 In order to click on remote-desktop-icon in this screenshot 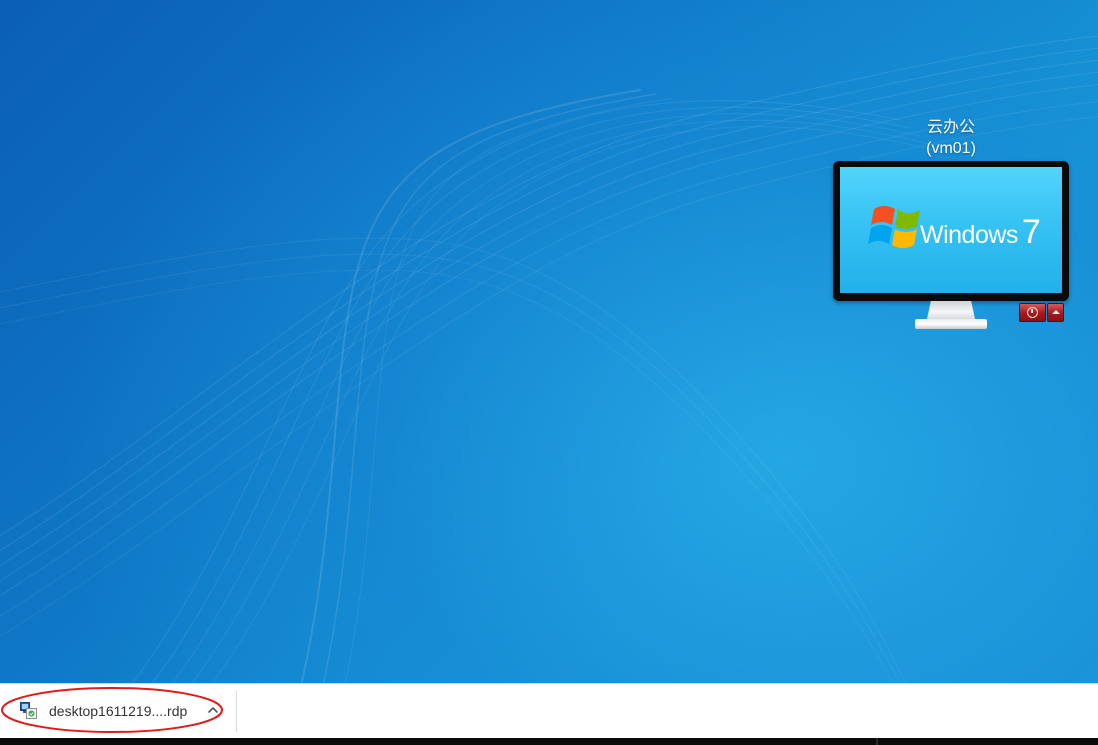, I will do `click(28, 710)`.